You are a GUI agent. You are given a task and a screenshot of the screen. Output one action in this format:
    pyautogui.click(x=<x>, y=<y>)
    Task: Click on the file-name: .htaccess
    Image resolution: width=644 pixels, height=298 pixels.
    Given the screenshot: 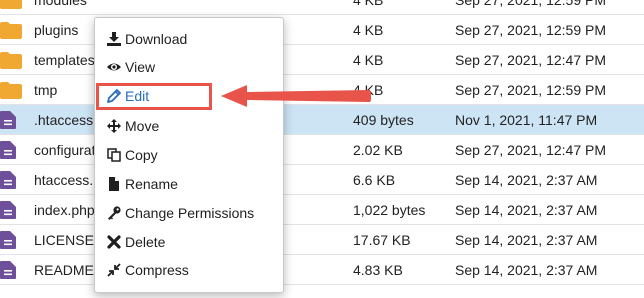 What is the action you would take?
    pyautogui.click(x=64, y=120)
    